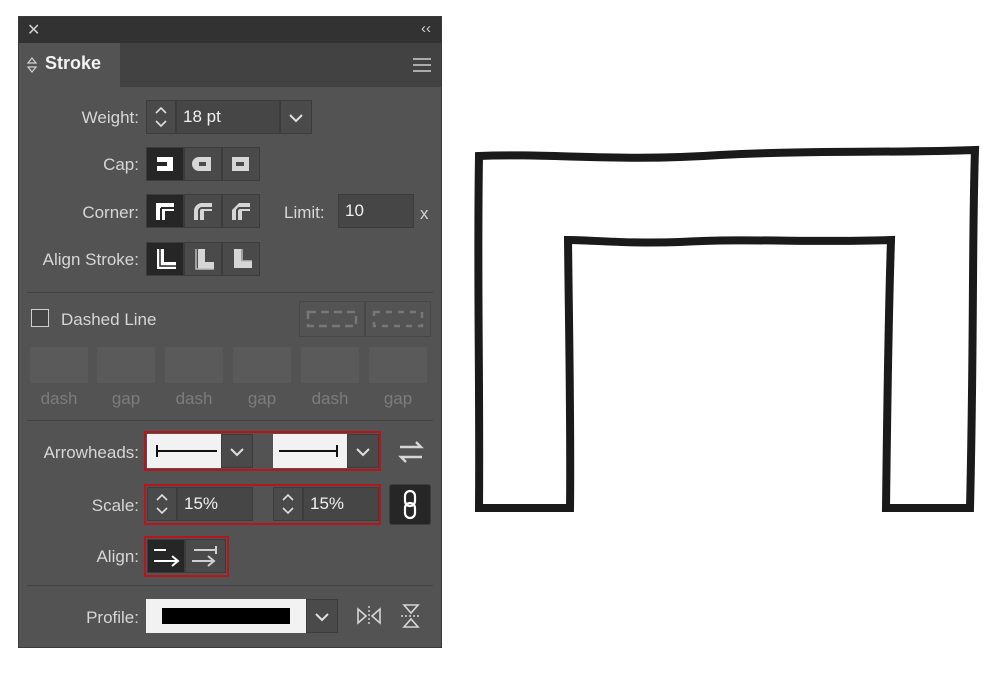  What do you see at coordinates (230, 30) in the screenshot?
I see `panel-titlebar: ✕ ‹‹` at bounding box center [230, 30].